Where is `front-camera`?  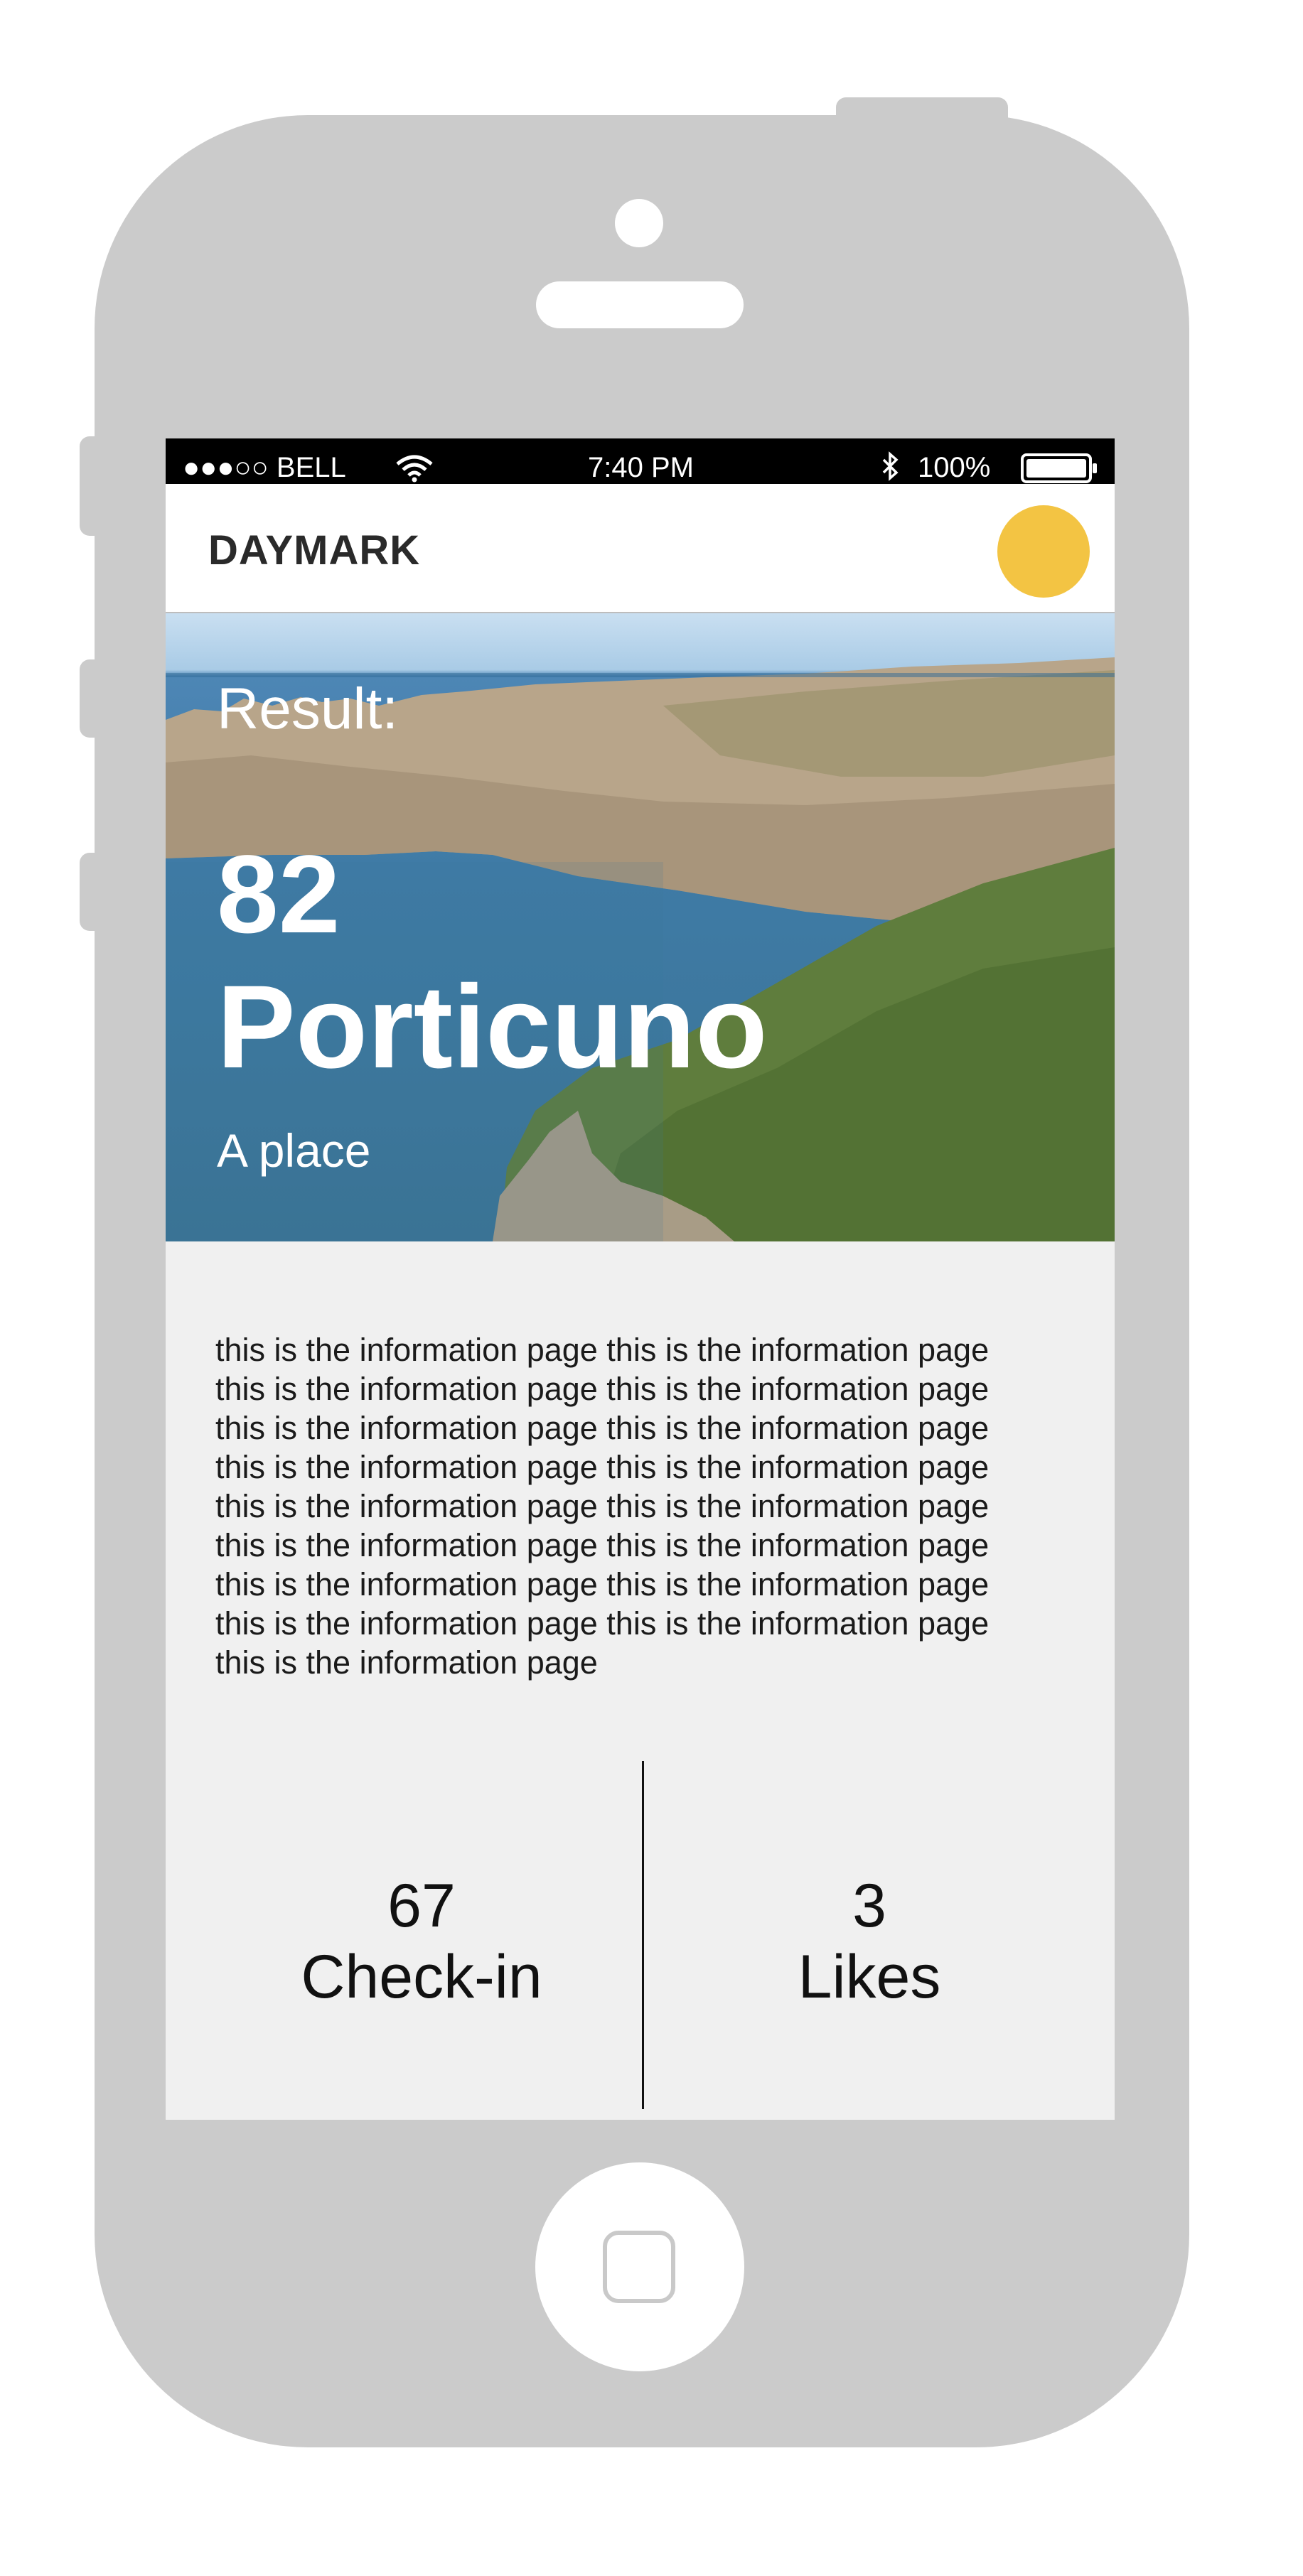
front-camera is located at coordinates (639, 223).